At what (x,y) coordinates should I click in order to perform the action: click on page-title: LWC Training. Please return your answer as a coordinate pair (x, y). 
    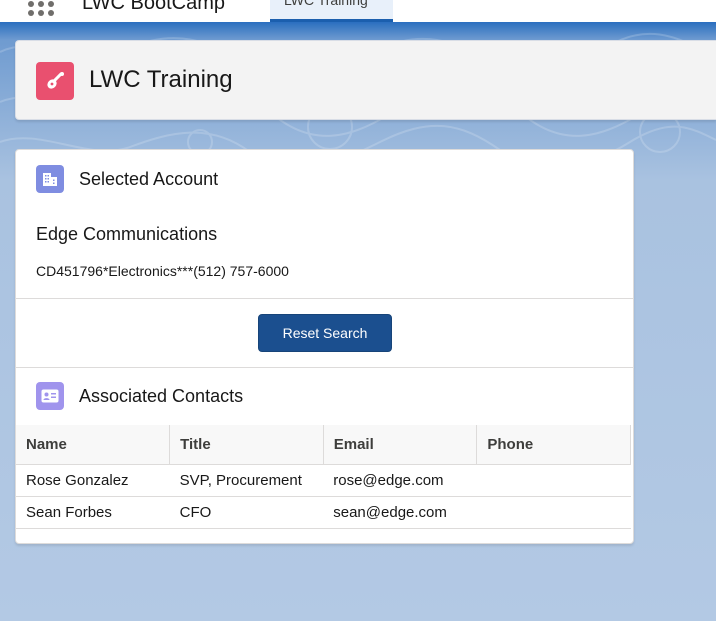
    Looking at the image, I should click on (161, 79).